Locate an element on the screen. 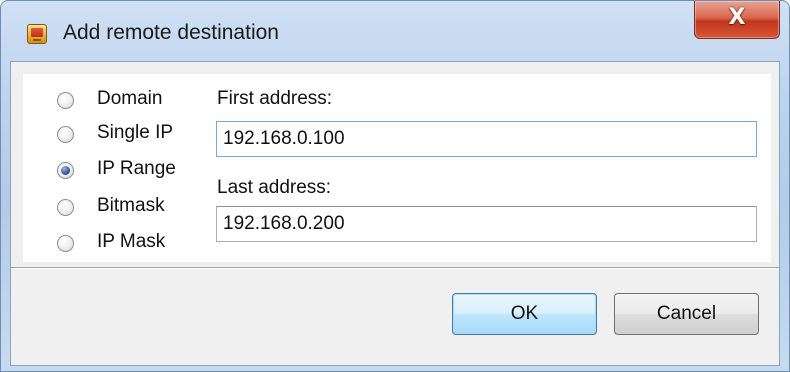 The width and height of the screenshot is (790, 372). last-address-label: Last address: is located at coordinates (274, 187).